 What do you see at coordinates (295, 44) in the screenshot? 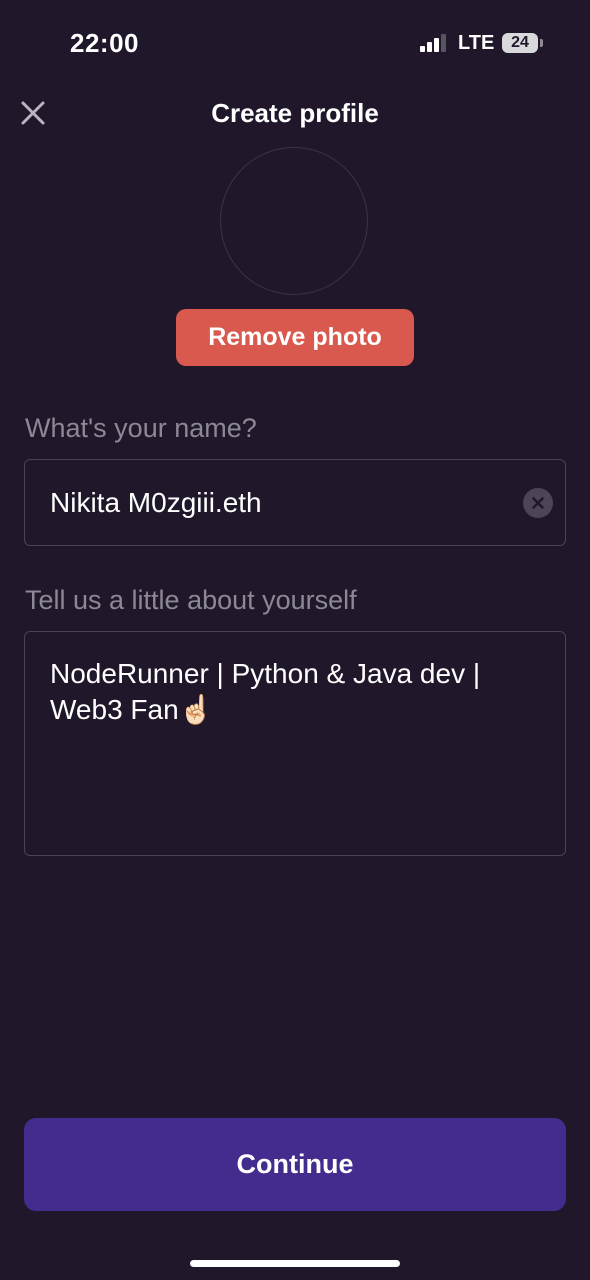
I see `status-bar: 22:00 LTE 24` at bounding box center [295, 44].